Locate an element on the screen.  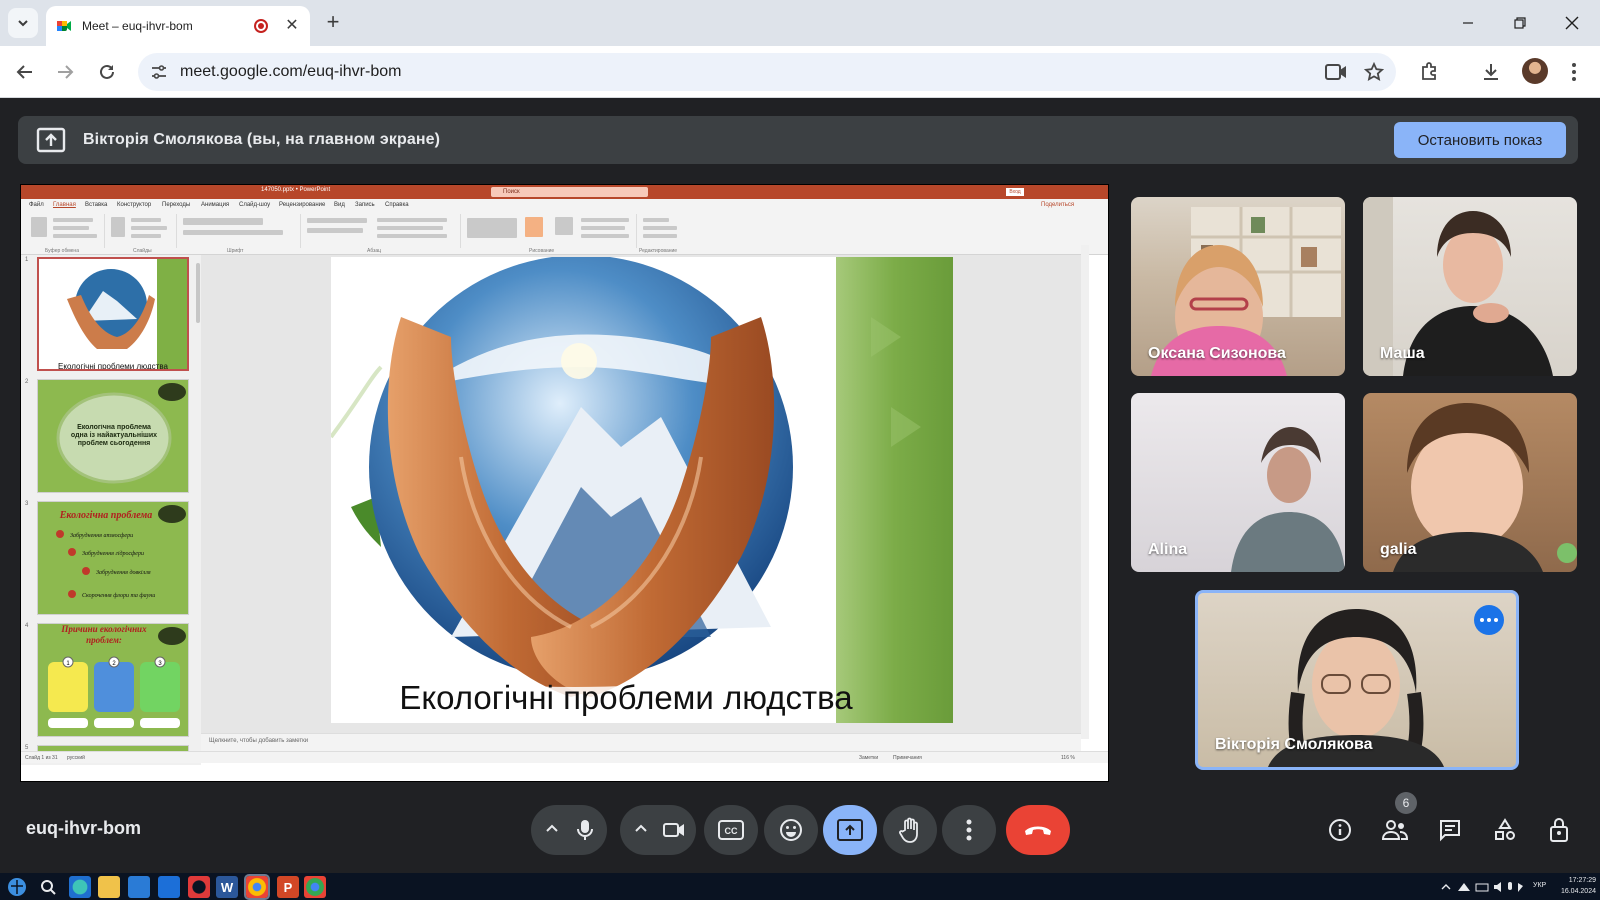
ppt-menu-item: Запись is located at coordinates (365, 205).